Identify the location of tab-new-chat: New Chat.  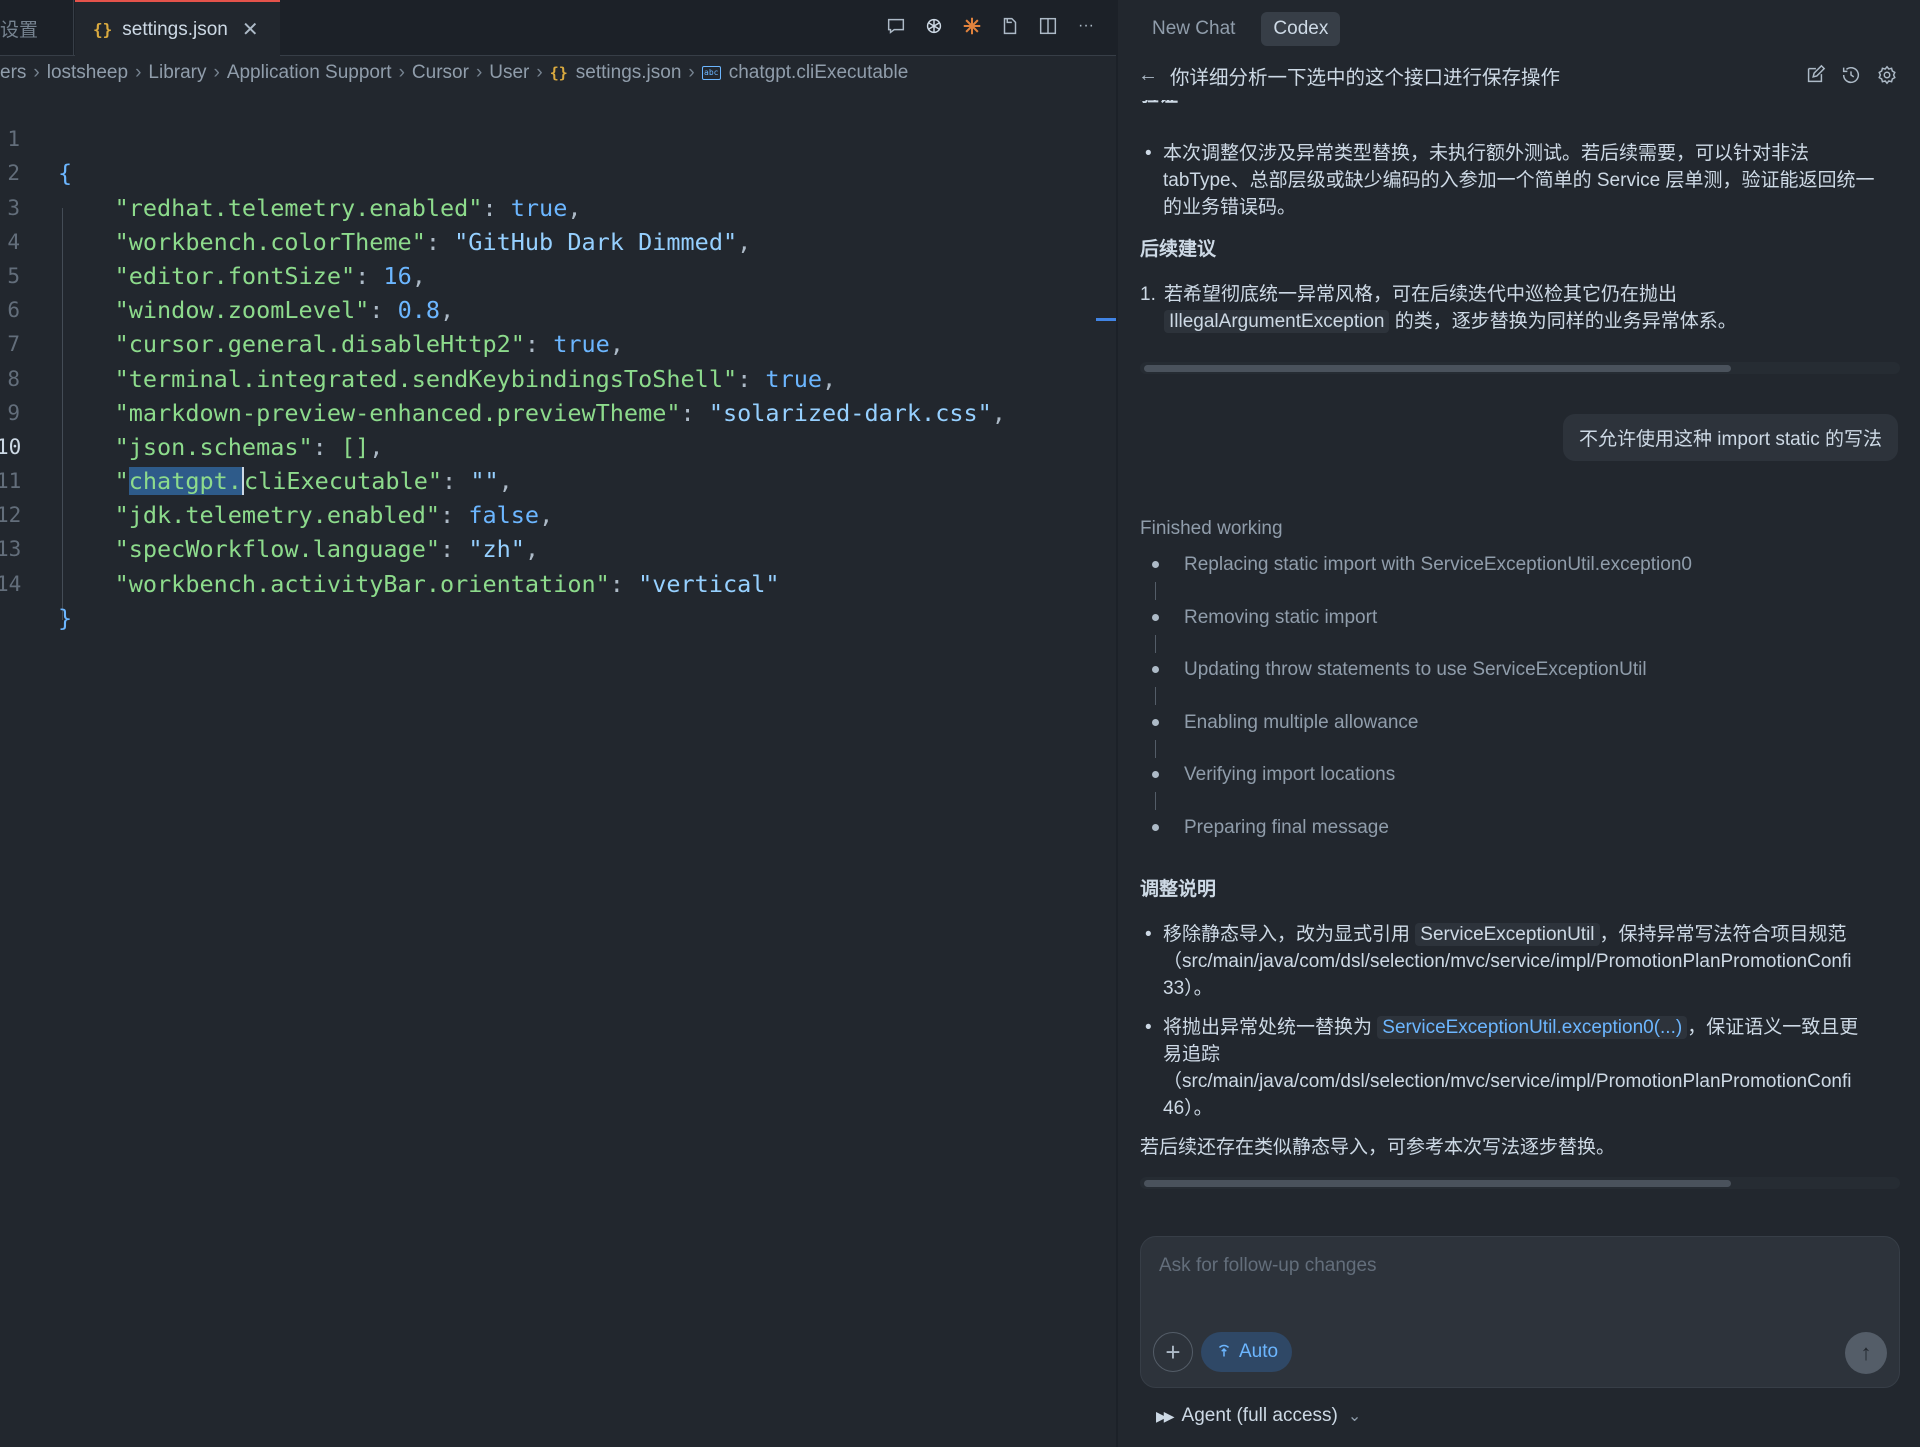
(1193, 29).